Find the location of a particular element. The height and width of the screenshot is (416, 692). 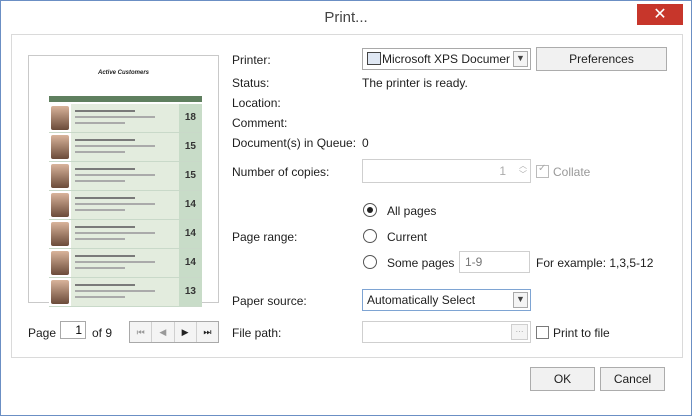

preview-header is located at coordinates (125, 99).